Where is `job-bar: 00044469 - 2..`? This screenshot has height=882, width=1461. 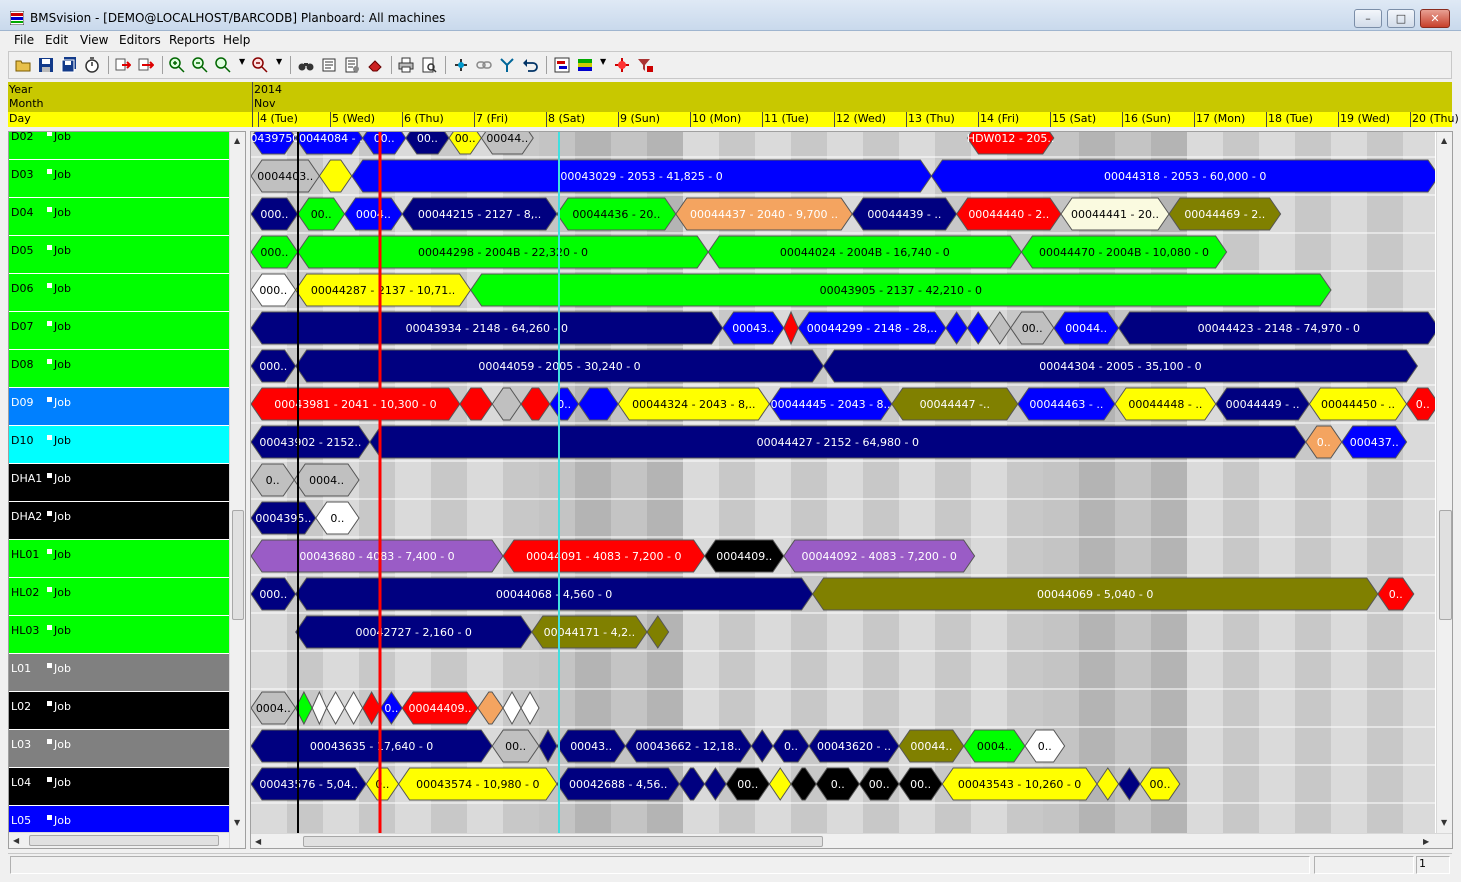
job-bar: 00044469 - 2.. is located at coordinates (1225, 214).